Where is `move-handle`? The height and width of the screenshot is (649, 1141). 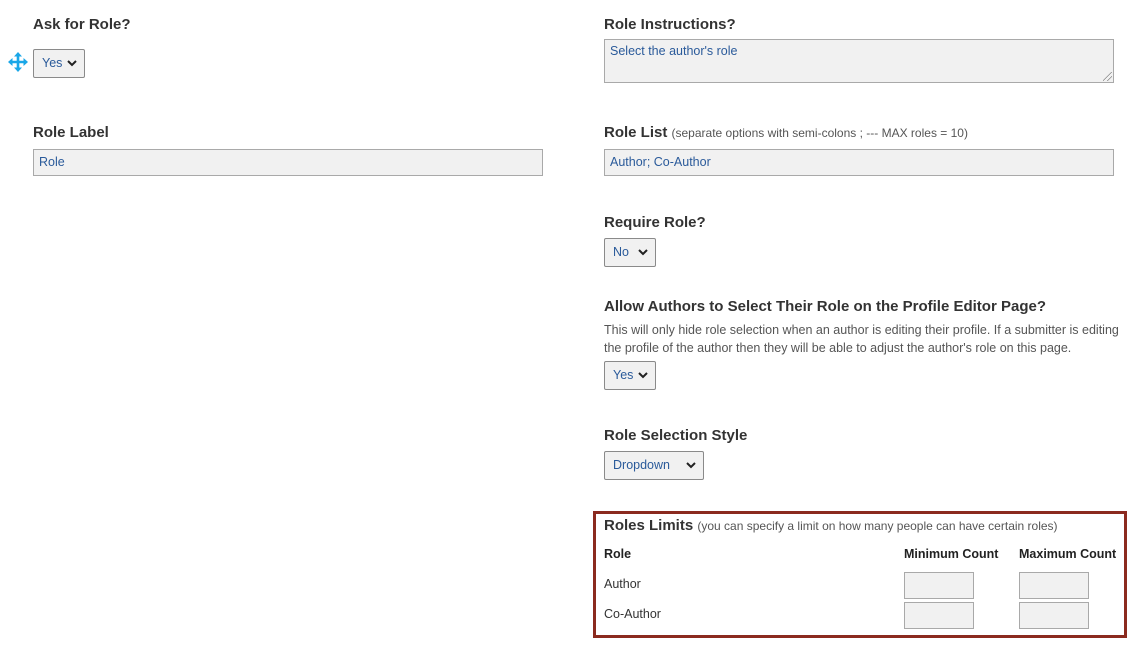 move-handle is located at coordinates (18, 64).